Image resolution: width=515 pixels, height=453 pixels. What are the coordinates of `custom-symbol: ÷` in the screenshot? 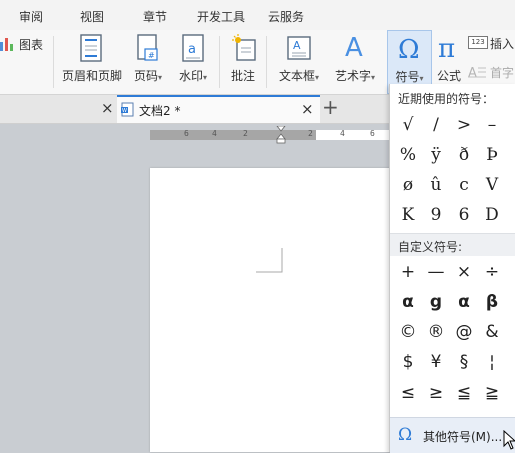 It's located at (492, 272).